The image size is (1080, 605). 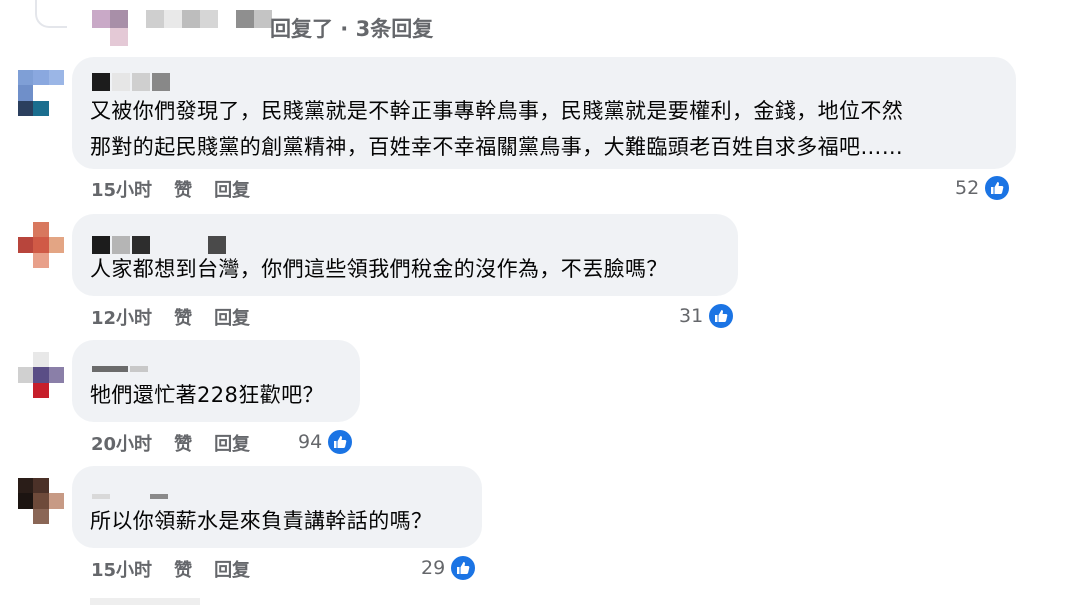 What do you see at coordinates (182, 28) in the screenshot?
I see `blurred-name` at bounding box center [182, 28].